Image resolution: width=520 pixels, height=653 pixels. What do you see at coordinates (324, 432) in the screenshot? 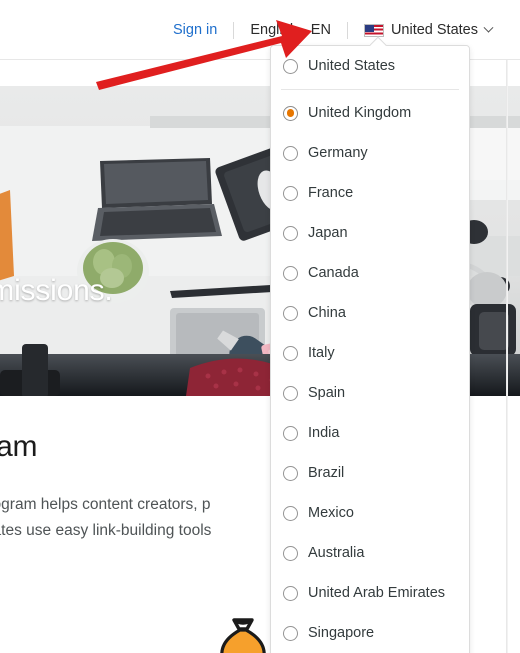
I see `country-option-label: India` at bounding box center [324, 432].